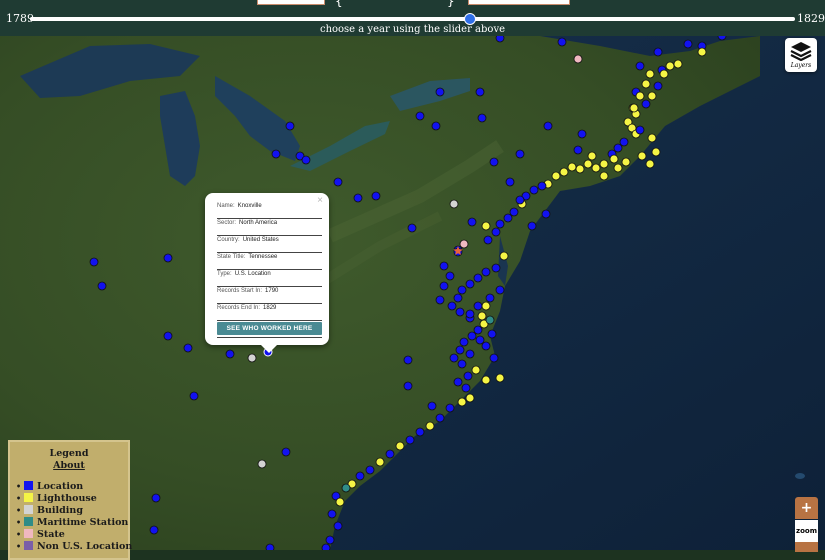  I want to click on layers-button: Layers, so click(801, 55).